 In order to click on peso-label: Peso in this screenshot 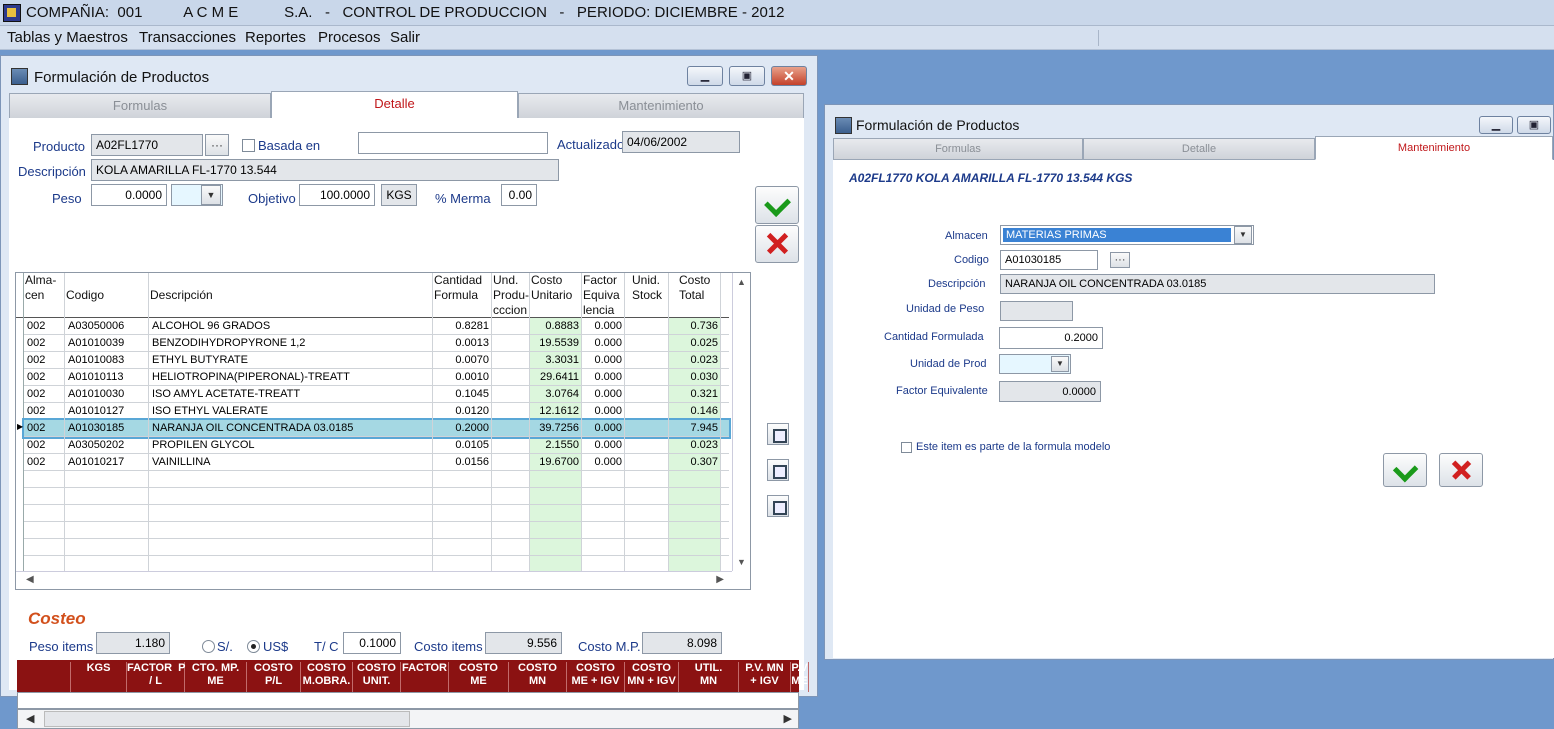, I will do `click(67, 198)`.